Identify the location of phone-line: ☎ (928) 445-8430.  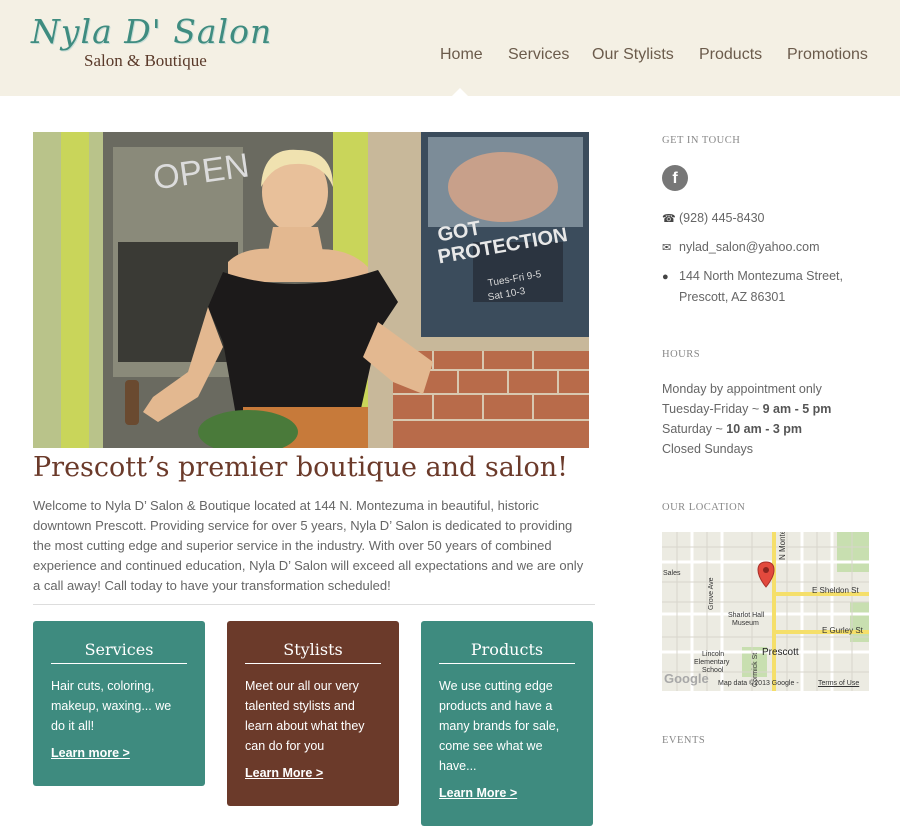
(713, 218).